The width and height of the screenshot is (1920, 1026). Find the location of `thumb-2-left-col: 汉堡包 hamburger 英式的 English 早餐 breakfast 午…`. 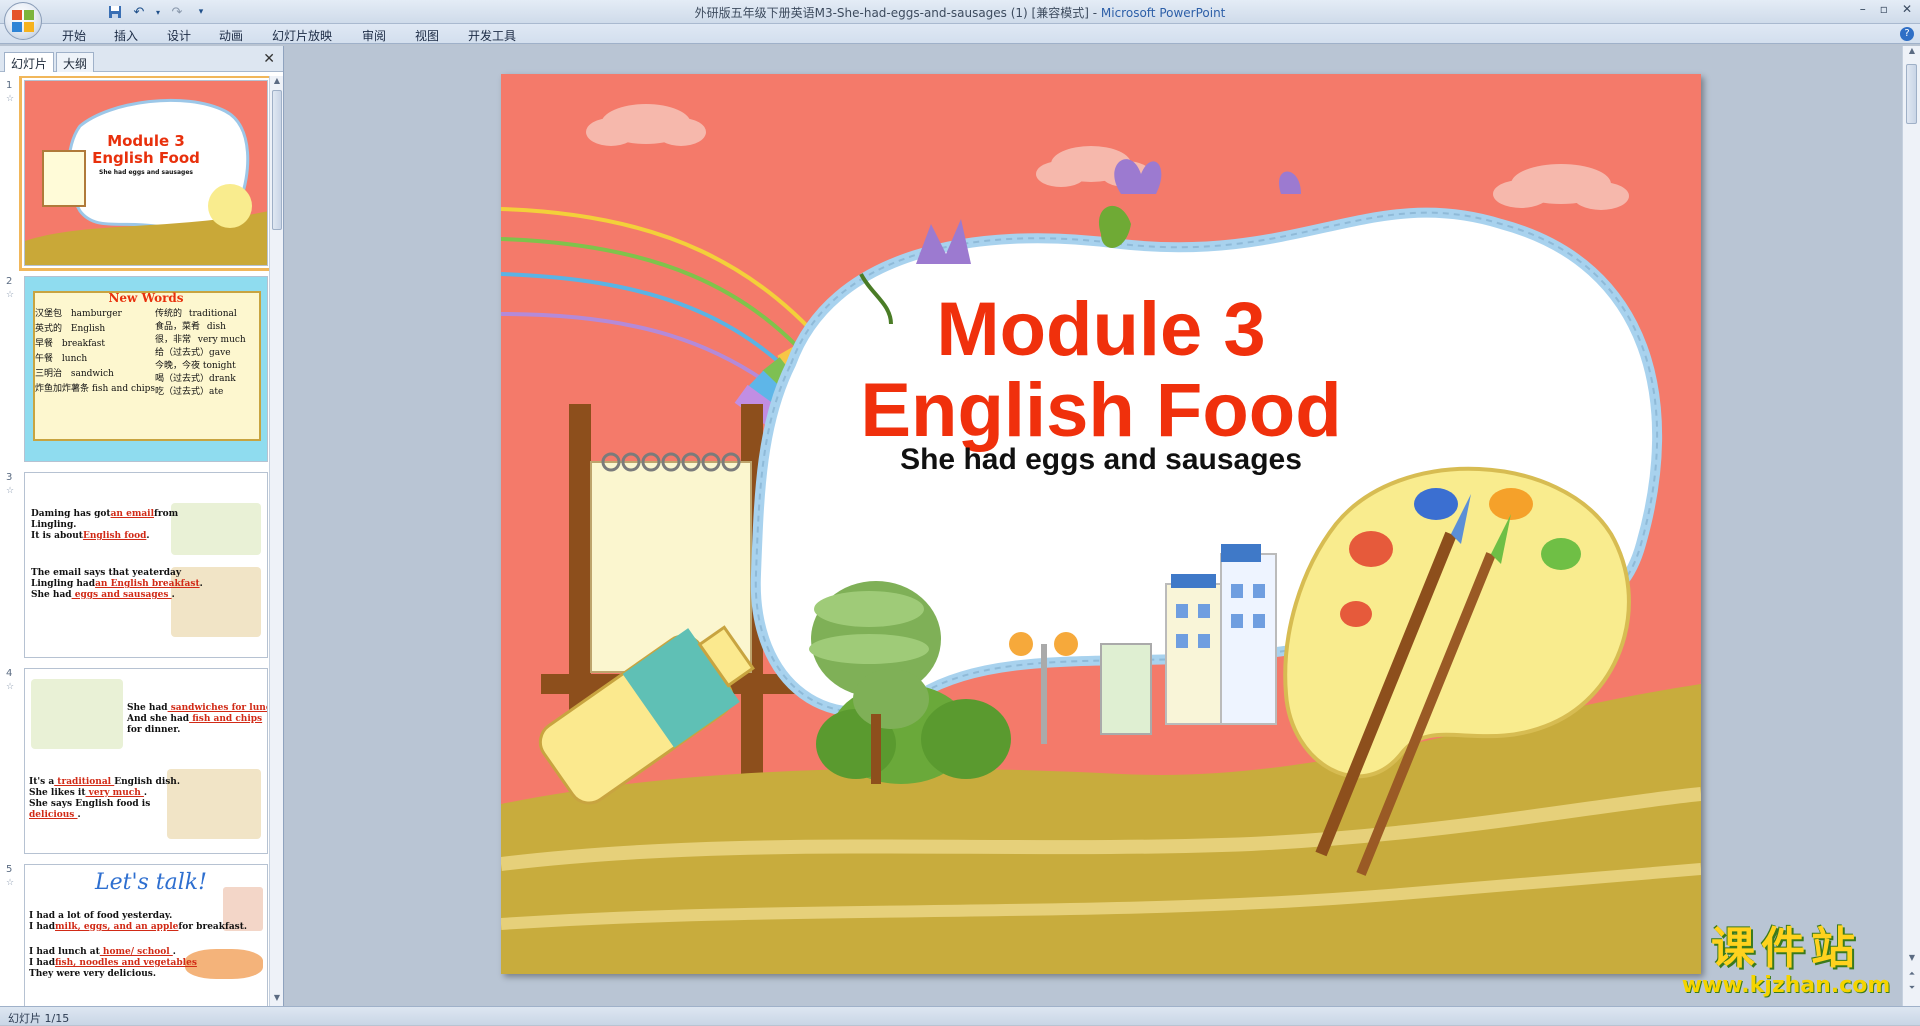

thumb-2-left-col: 汉堡包 hamburger 英式的 English 早餐 breakfast 午… is located at coordinates (95, 351).